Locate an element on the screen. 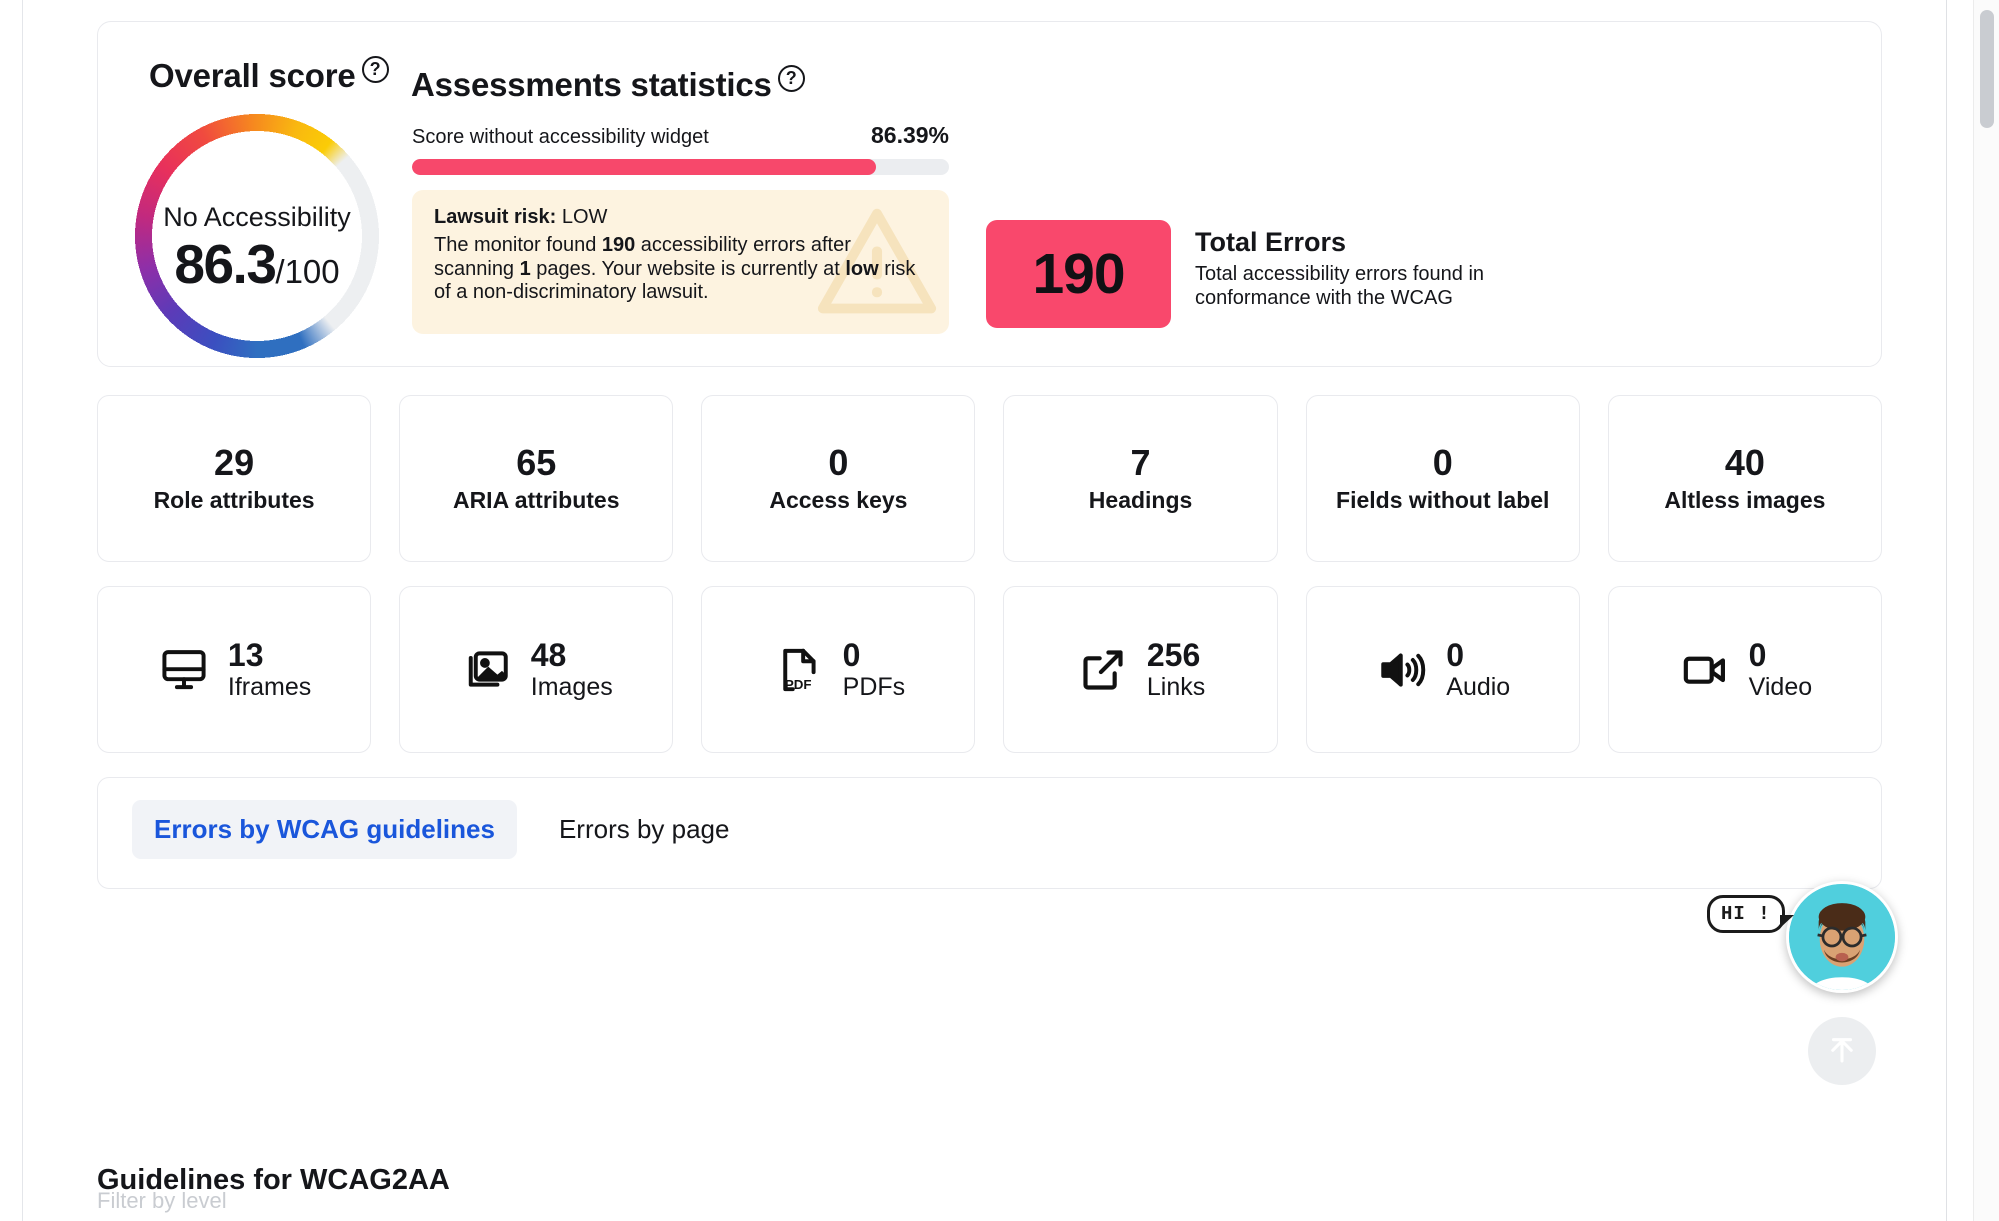  stat-icon-card: 48 Images is located at coordinates (536, 669).